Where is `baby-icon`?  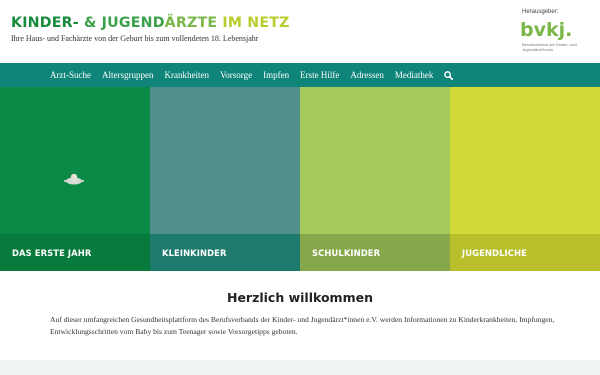
baby-icon is located at coordinates (74, 179).